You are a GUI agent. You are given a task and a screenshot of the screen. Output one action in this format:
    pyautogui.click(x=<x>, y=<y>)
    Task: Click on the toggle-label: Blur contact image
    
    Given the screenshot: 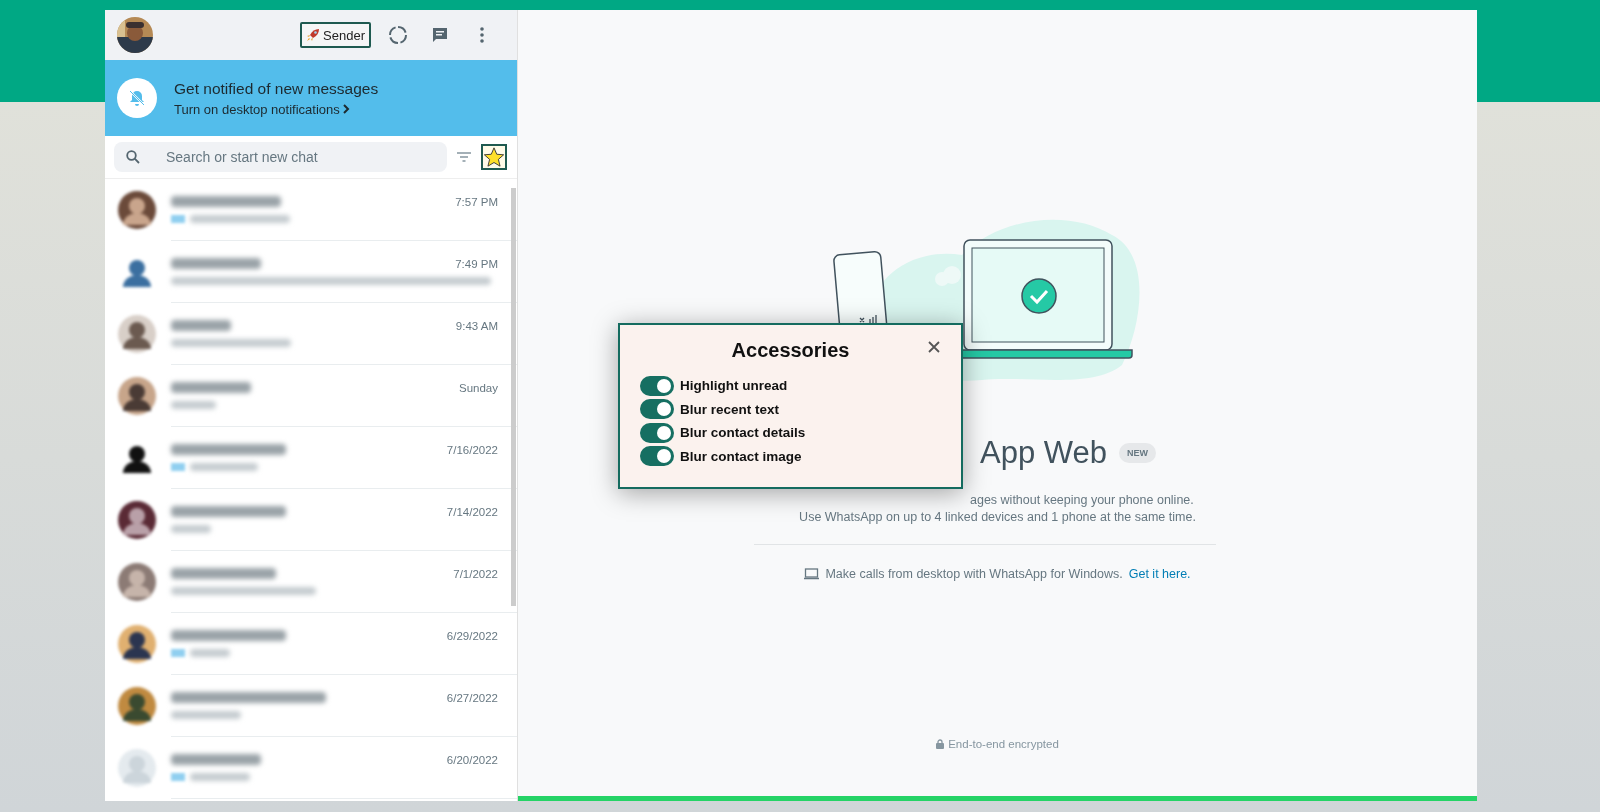 What is the action you would take?
    pyautogui.click(x=741, y=456)
    